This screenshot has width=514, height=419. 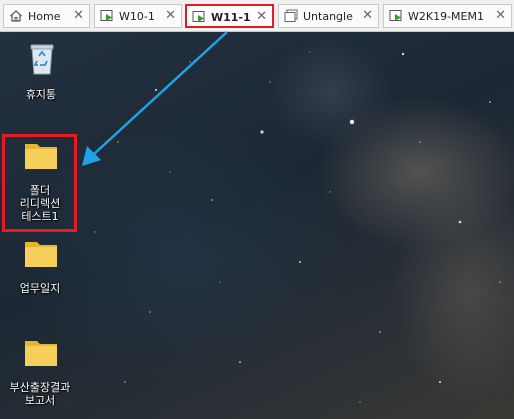 What do you see at coordinates (40, 375) in the screenshot?
I see `desktop-icon-busan-trip-report: 부산출장결과 보고서` at bounding box center [40, 375].